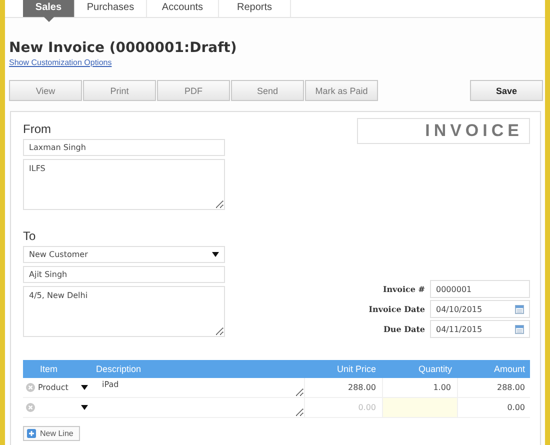  Describe the element at coordinates (124, 254) in the screenshot. I see `customer-select: New Customer` at that location.